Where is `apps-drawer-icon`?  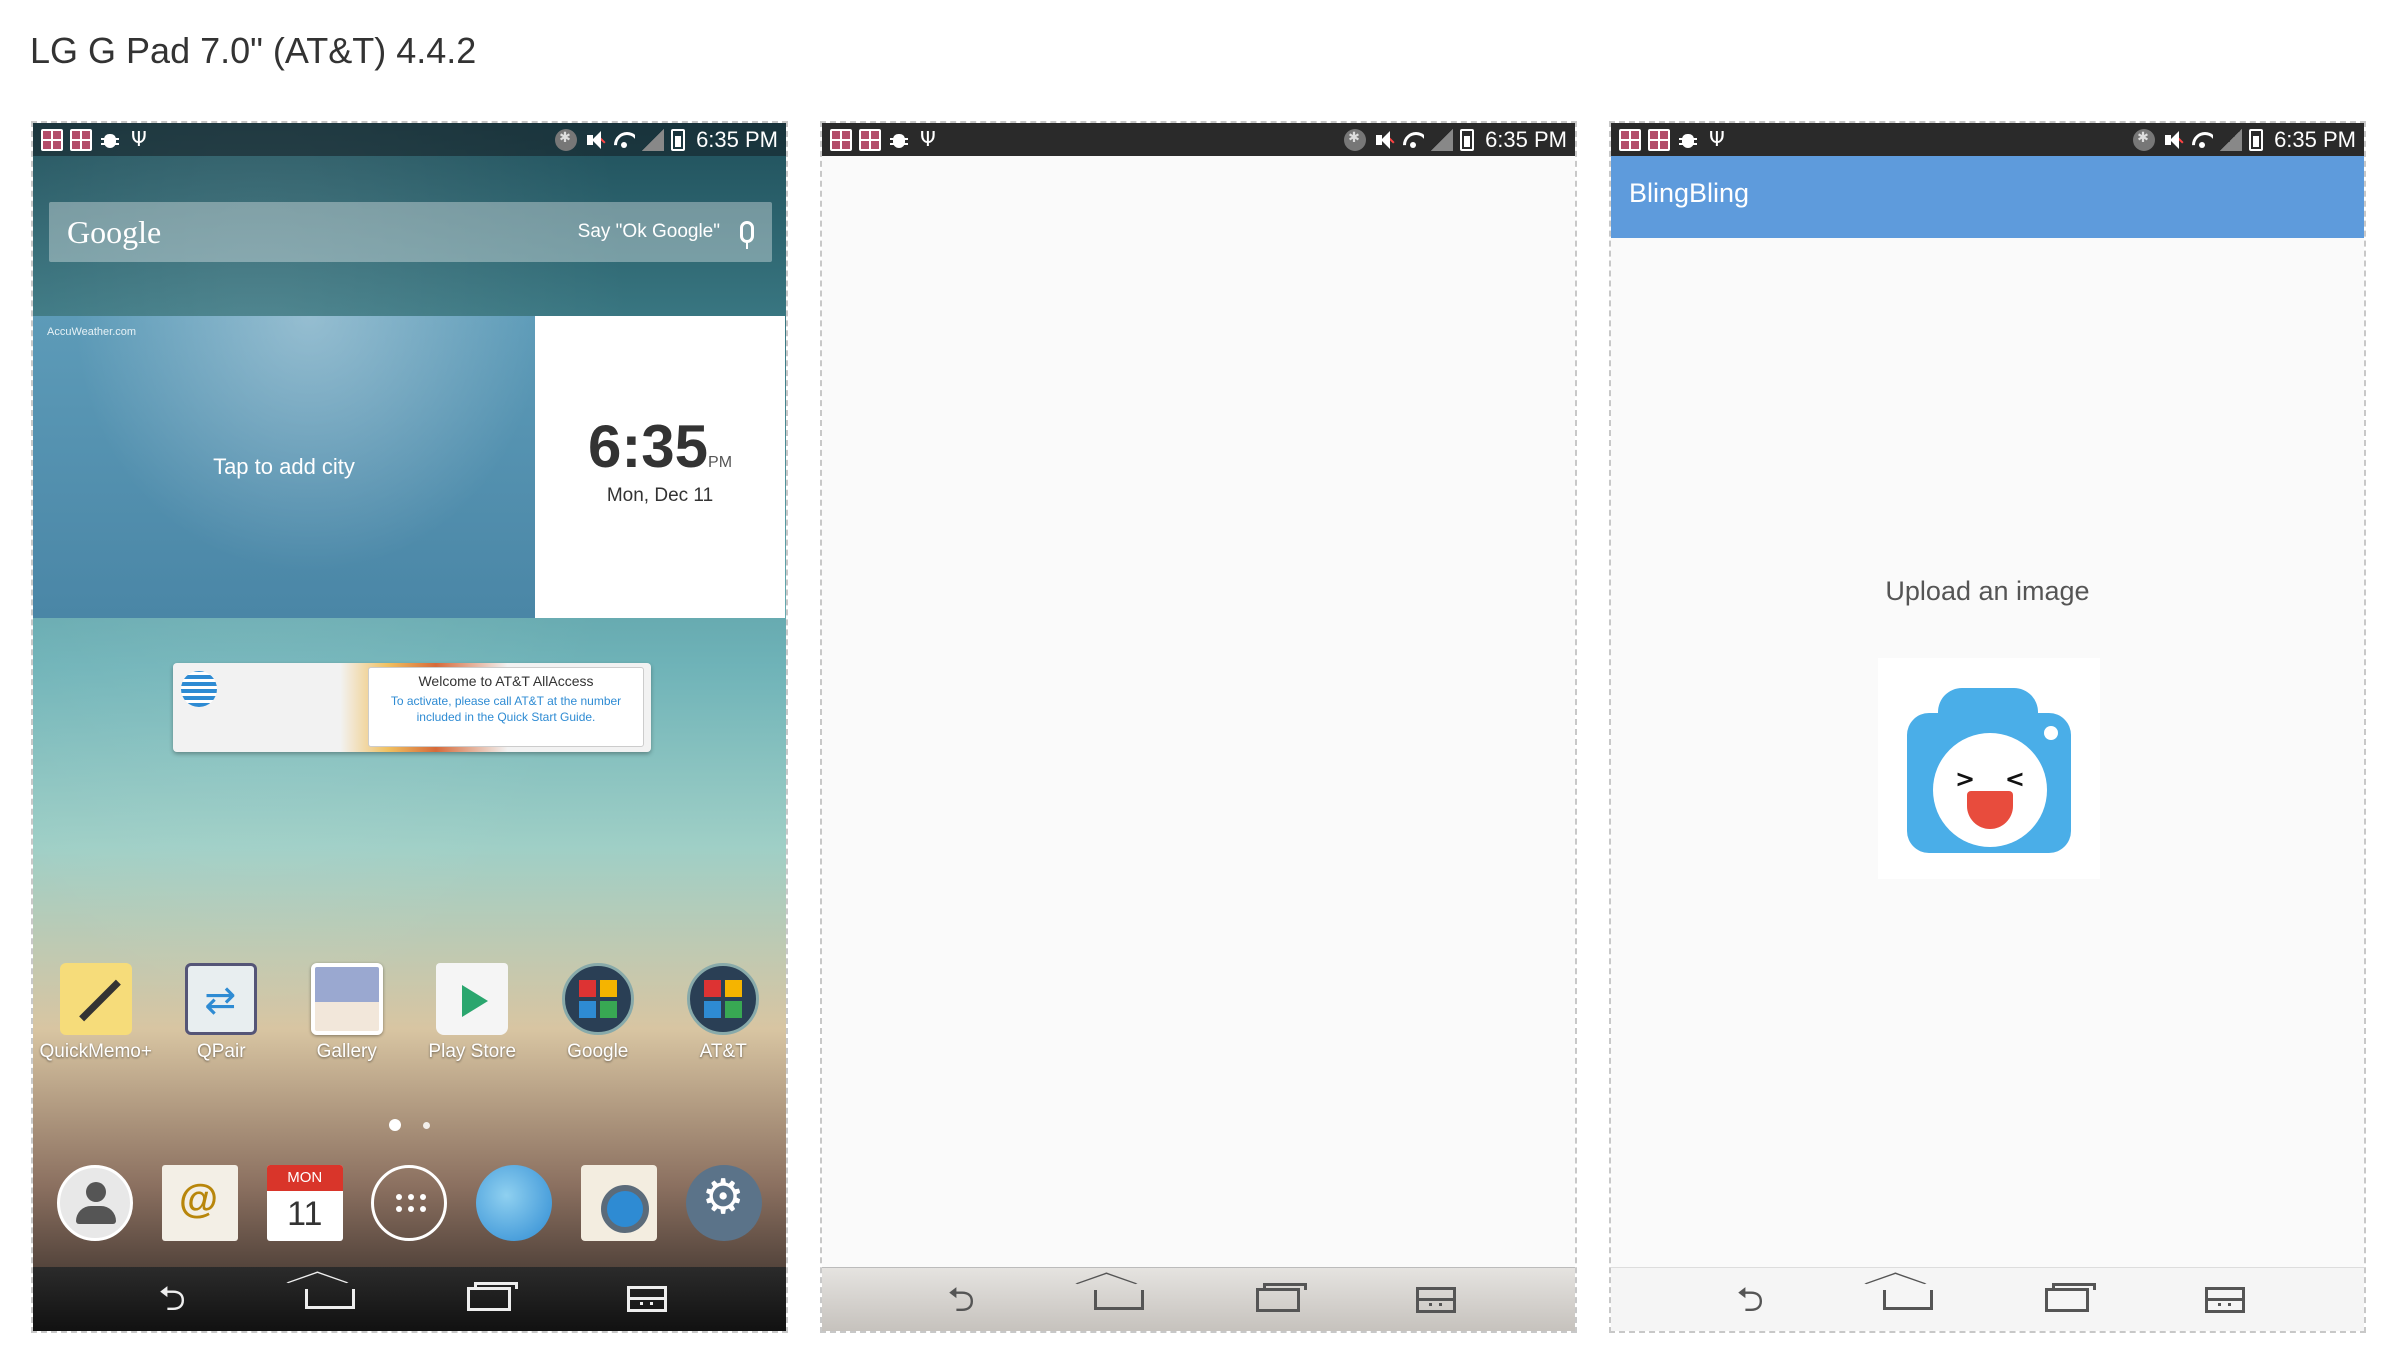
apps-drawer-icon is located at coordinates (409, 1203).